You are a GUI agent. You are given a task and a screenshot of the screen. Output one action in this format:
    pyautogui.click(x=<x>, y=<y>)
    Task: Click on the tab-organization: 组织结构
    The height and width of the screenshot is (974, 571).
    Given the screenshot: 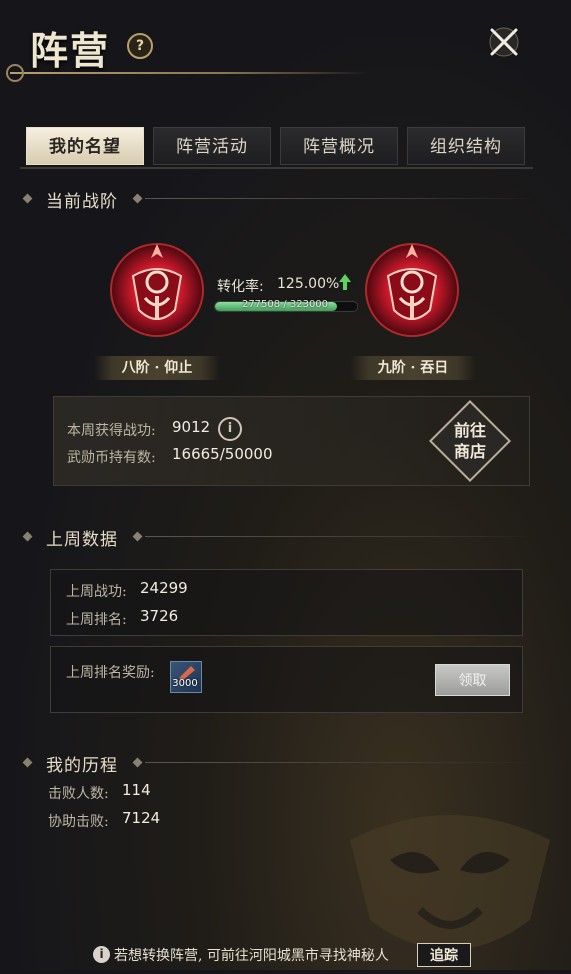 What is the action you would take?
    pyautogui.click(x=466, y=146)
    